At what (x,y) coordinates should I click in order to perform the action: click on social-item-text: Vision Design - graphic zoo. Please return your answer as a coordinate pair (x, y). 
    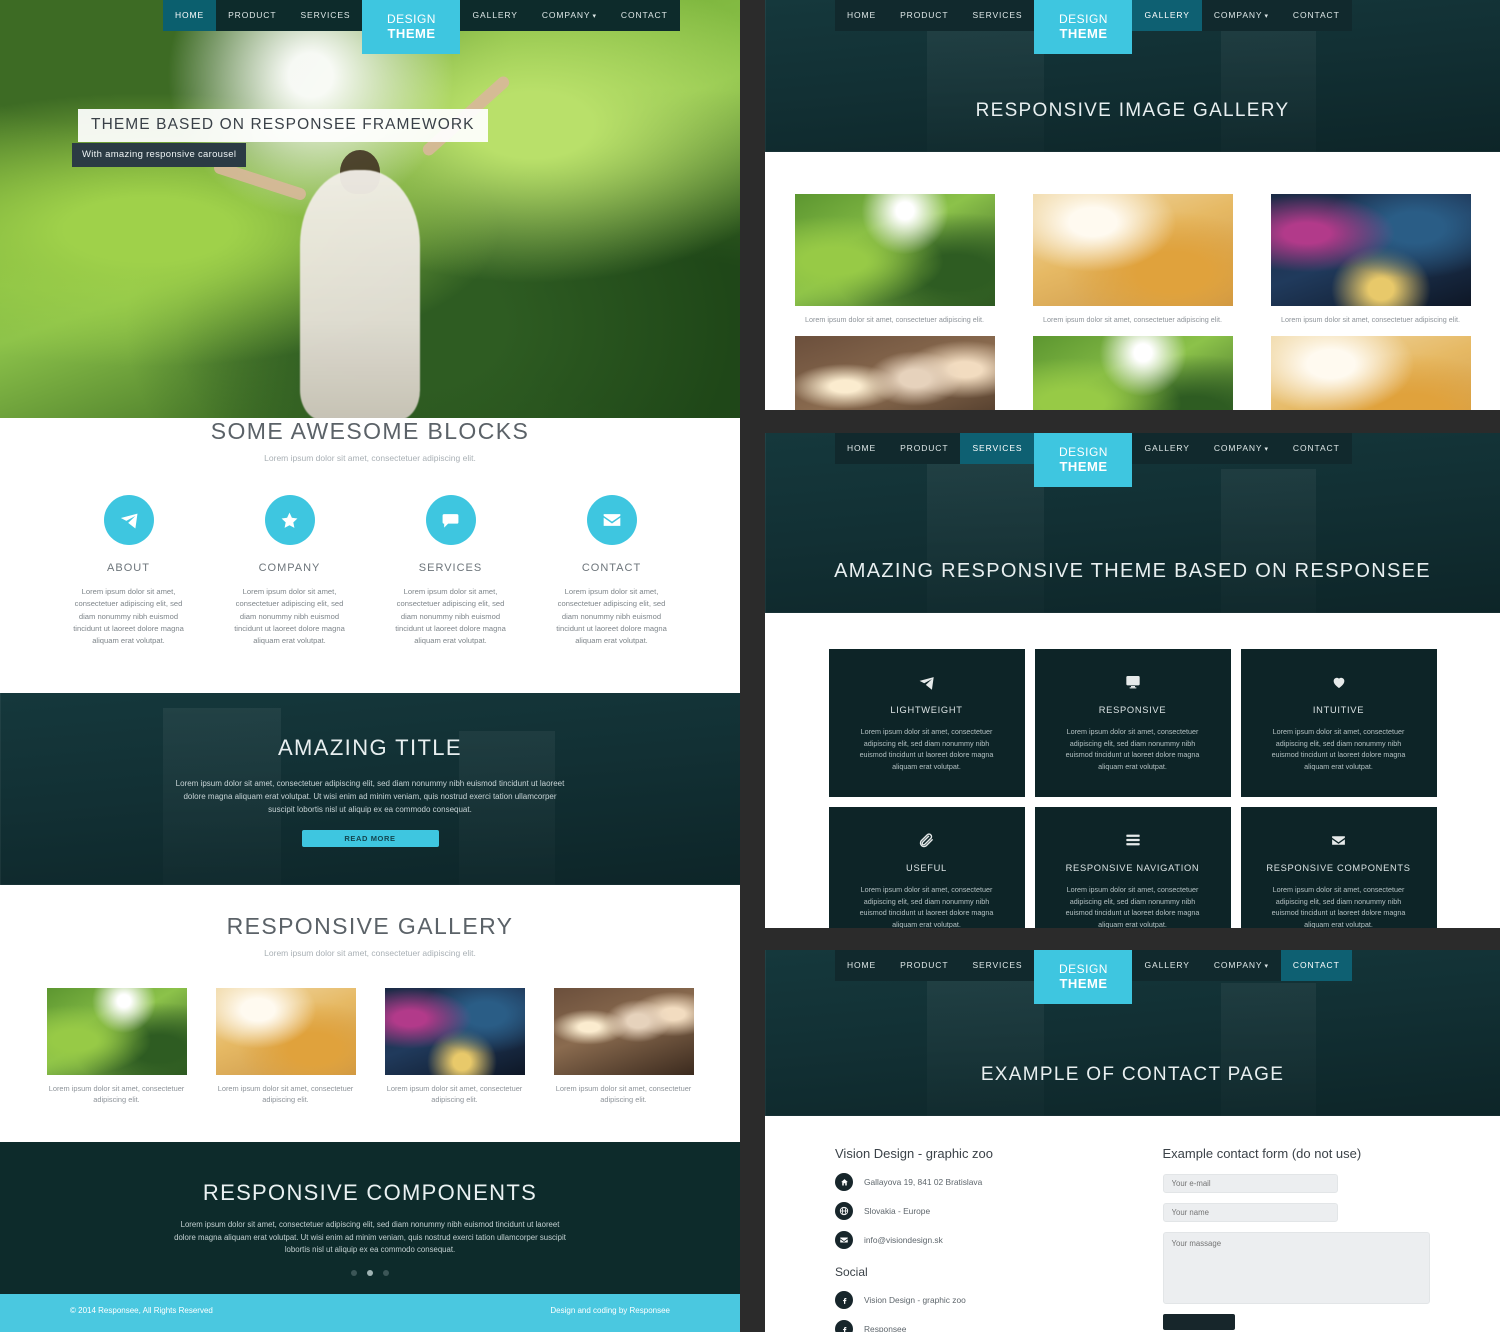
    Looking at the image, I should click on (915, 1300).